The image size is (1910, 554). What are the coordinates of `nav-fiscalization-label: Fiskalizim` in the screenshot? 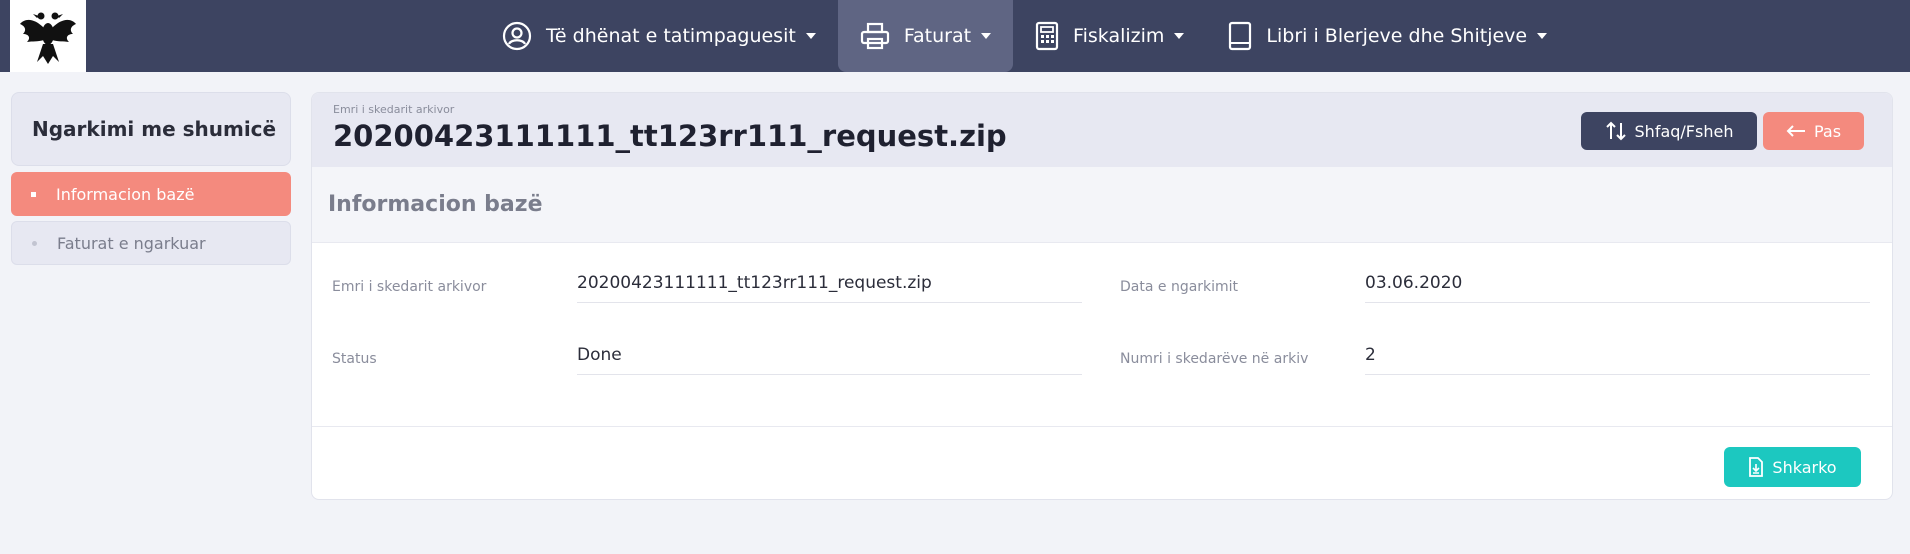 It's located at (1119, 36).